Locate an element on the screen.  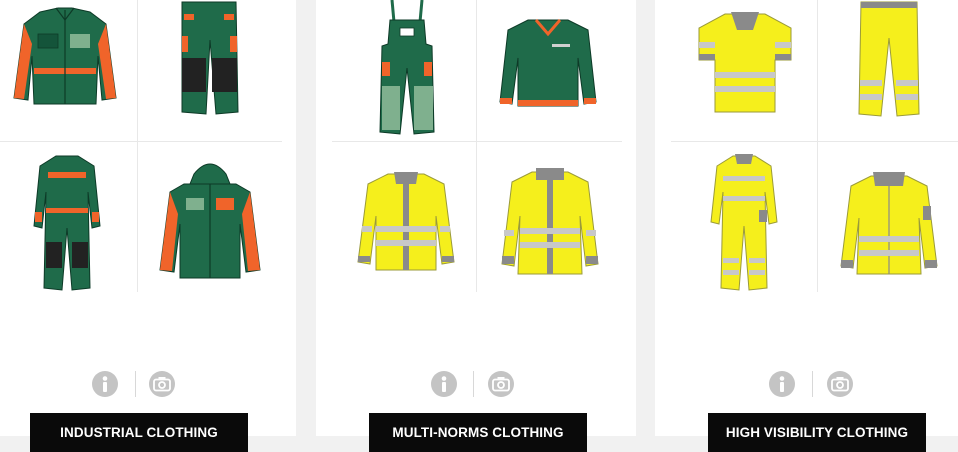
product-image-work-jacket is located at coordinates (65, 56).